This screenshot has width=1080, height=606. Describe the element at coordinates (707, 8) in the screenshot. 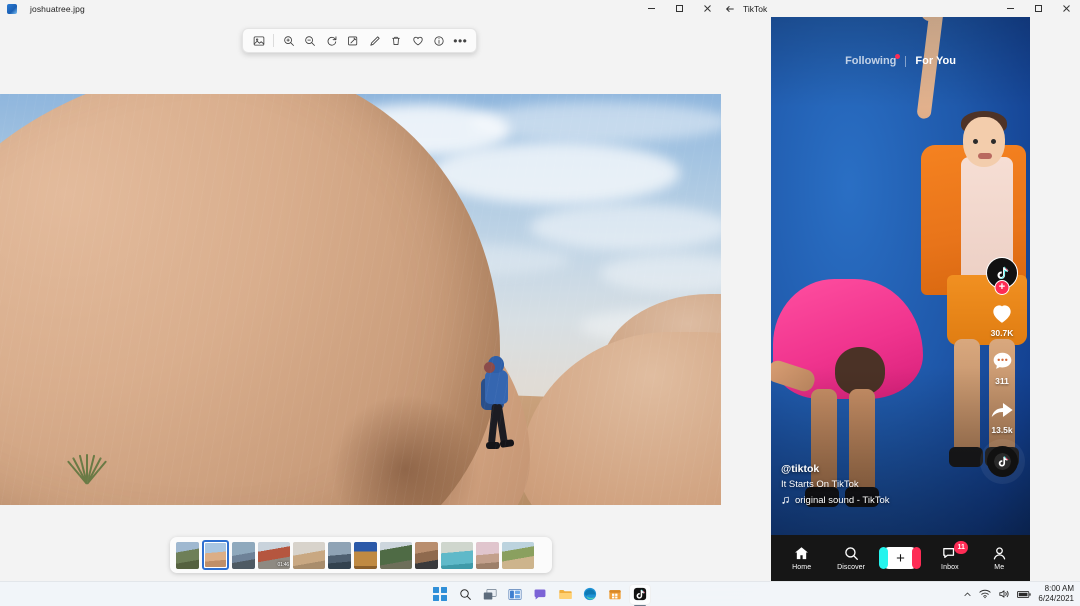

I see `photos-close-button` at that location.